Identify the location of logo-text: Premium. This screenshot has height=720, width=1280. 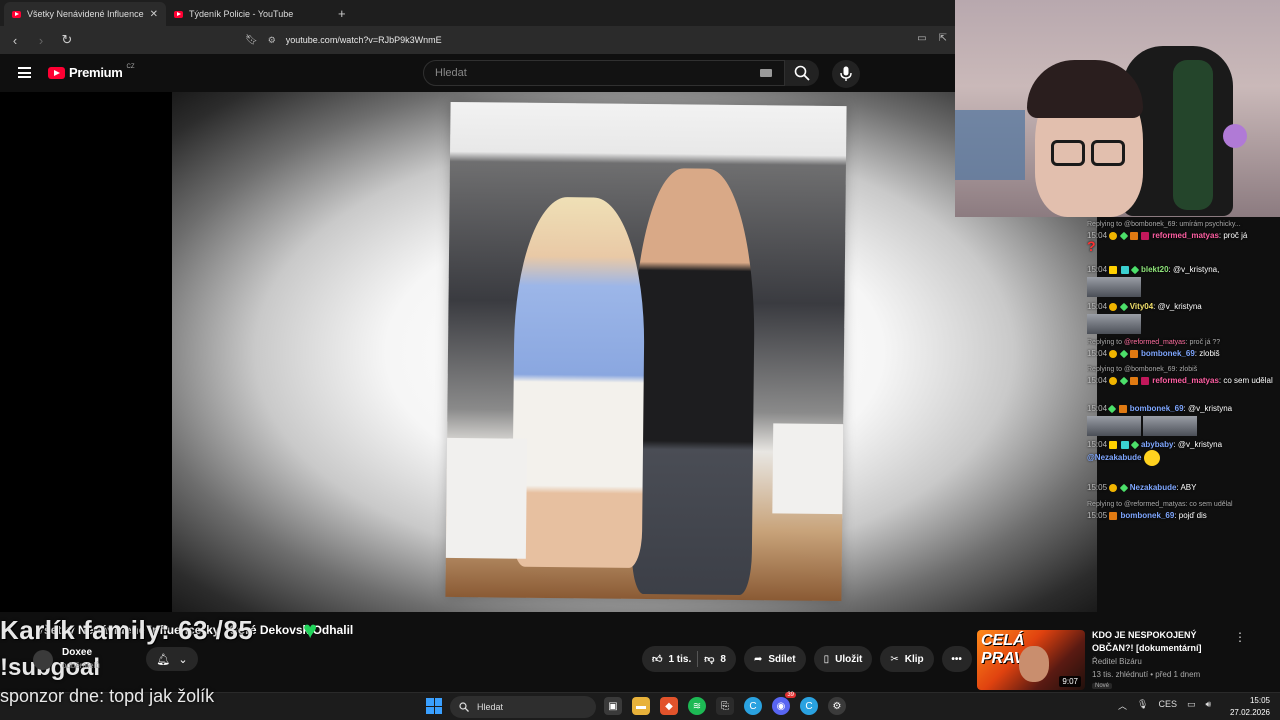
(96, 72).